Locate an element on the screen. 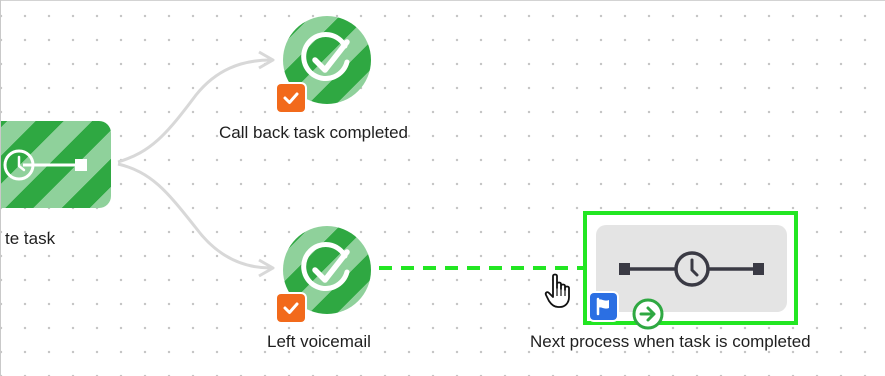  flag-icon is located at coordinates (602, 306).